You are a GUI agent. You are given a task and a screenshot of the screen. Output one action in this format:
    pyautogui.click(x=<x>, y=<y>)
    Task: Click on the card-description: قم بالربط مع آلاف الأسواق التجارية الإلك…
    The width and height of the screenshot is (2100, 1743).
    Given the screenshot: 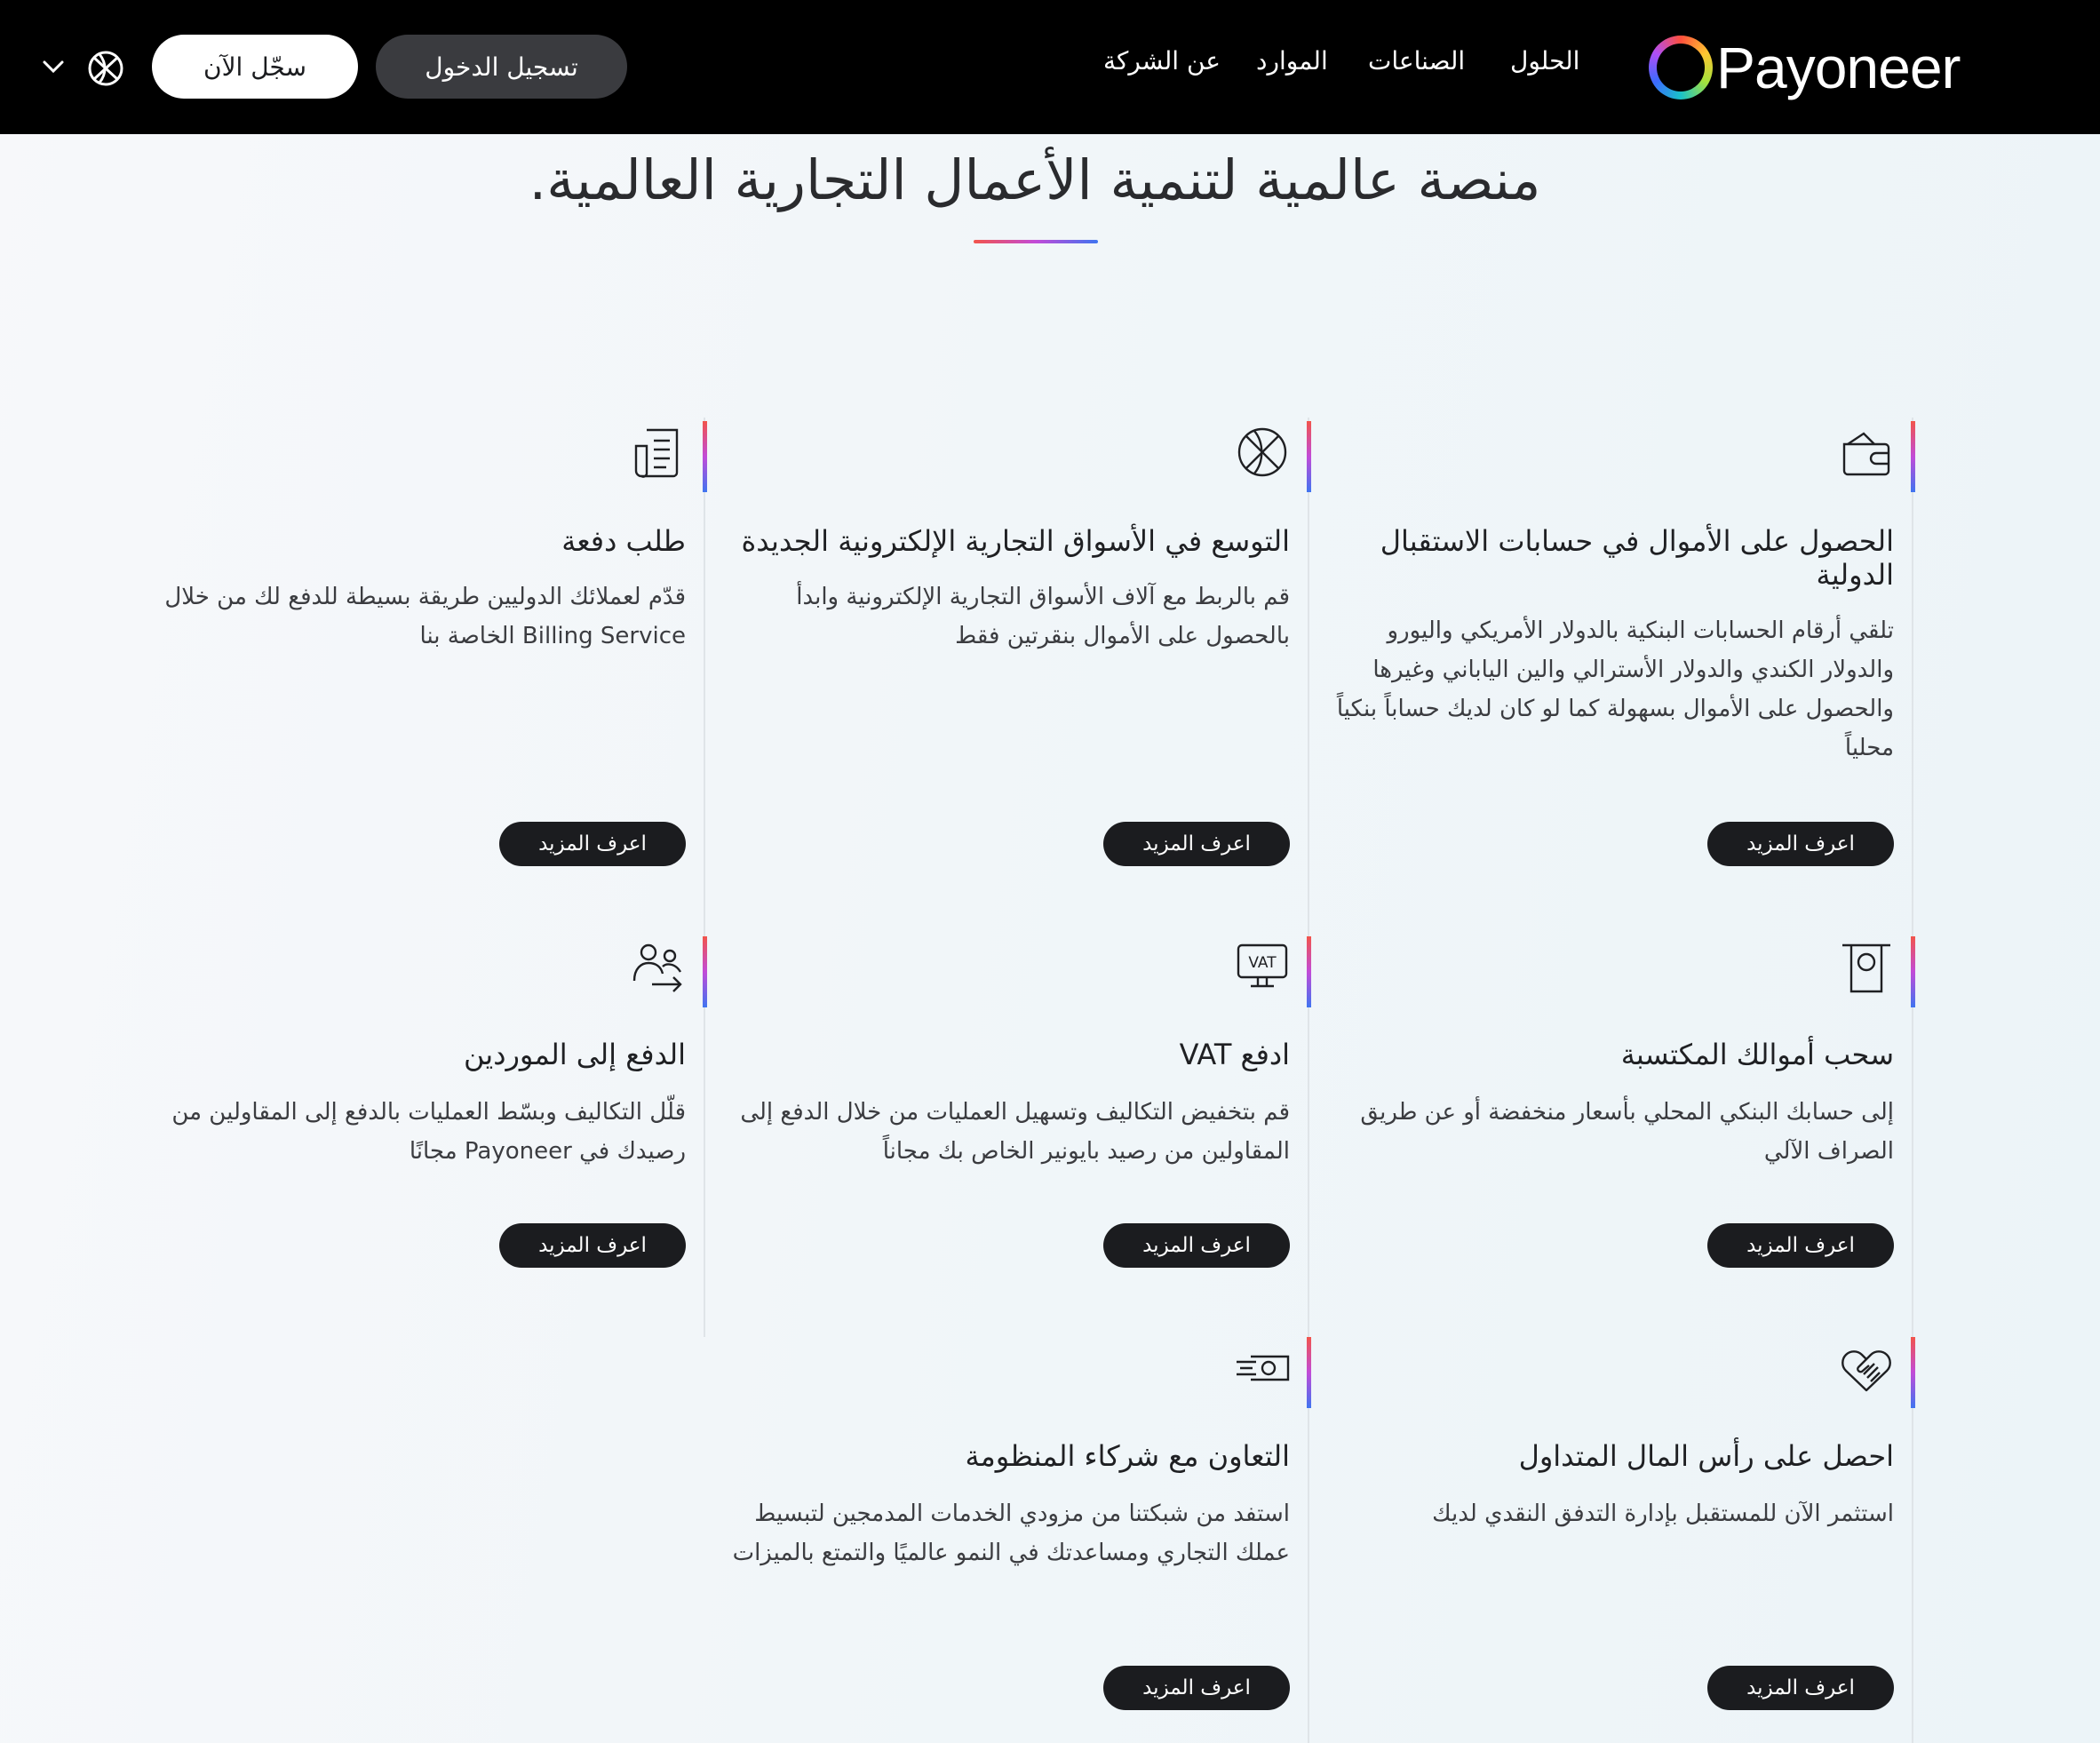 What is the action you would take?
    pyautogui.click(x=1043, y=616)
    